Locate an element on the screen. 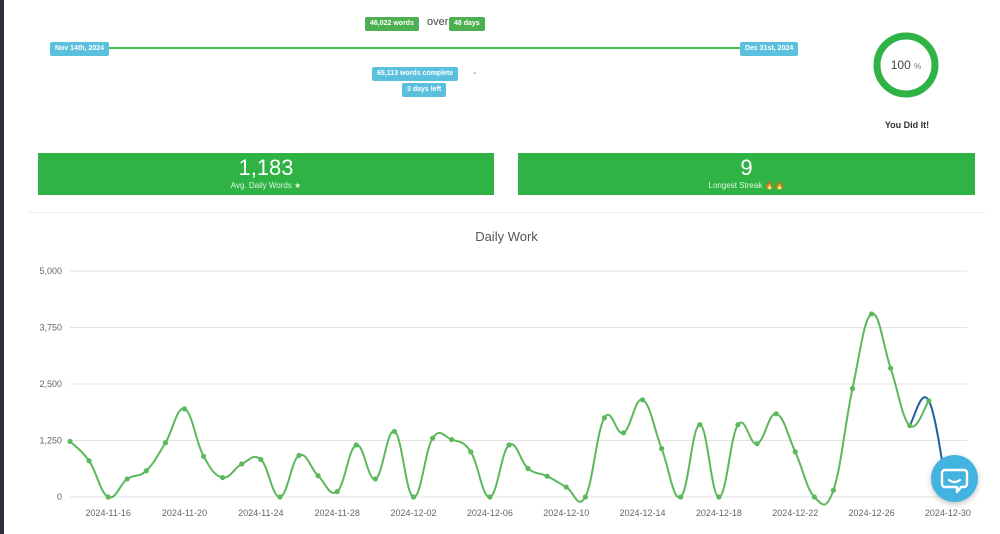  avg-daily-words-value: 1,183 is located at coordinates (266, 167).